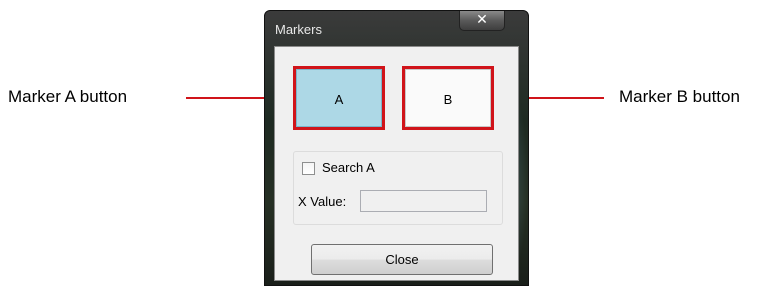 The width and height of the screenshot is (774, 286). I want to click on search-group: Search A X Value:, so click(398, 188).